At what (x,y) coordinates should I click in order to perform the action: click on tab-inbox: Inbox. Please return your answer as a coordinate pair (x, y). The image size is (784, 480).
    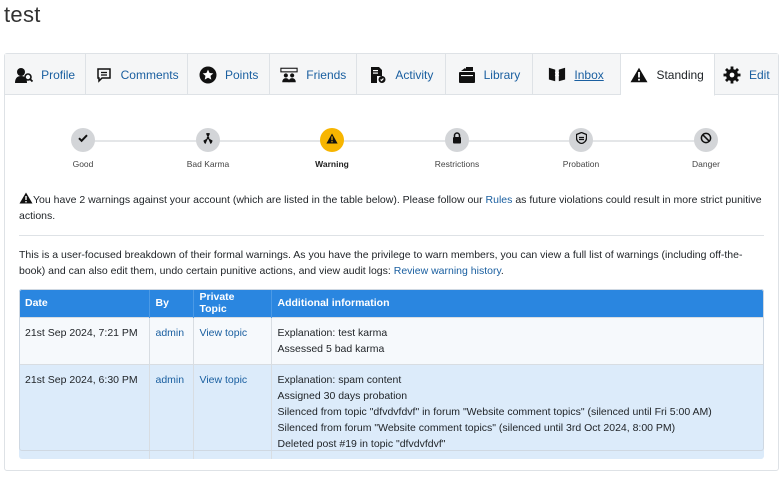
    Looking at the image, I should click on (577, 74).